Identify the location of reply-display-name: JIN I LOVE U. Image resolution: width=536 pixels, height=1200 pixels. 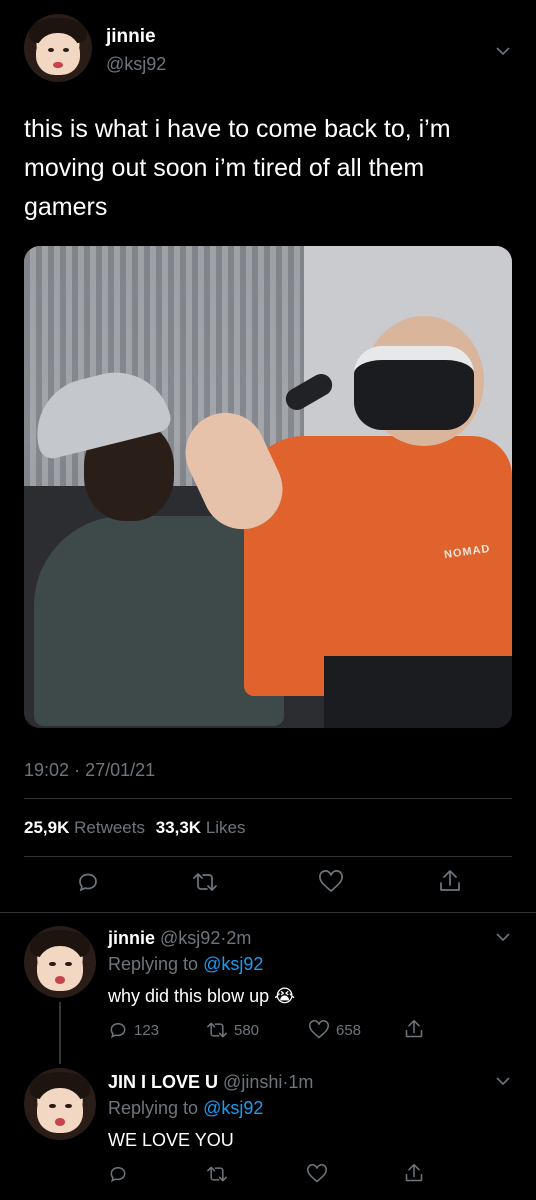
(163, 1082).